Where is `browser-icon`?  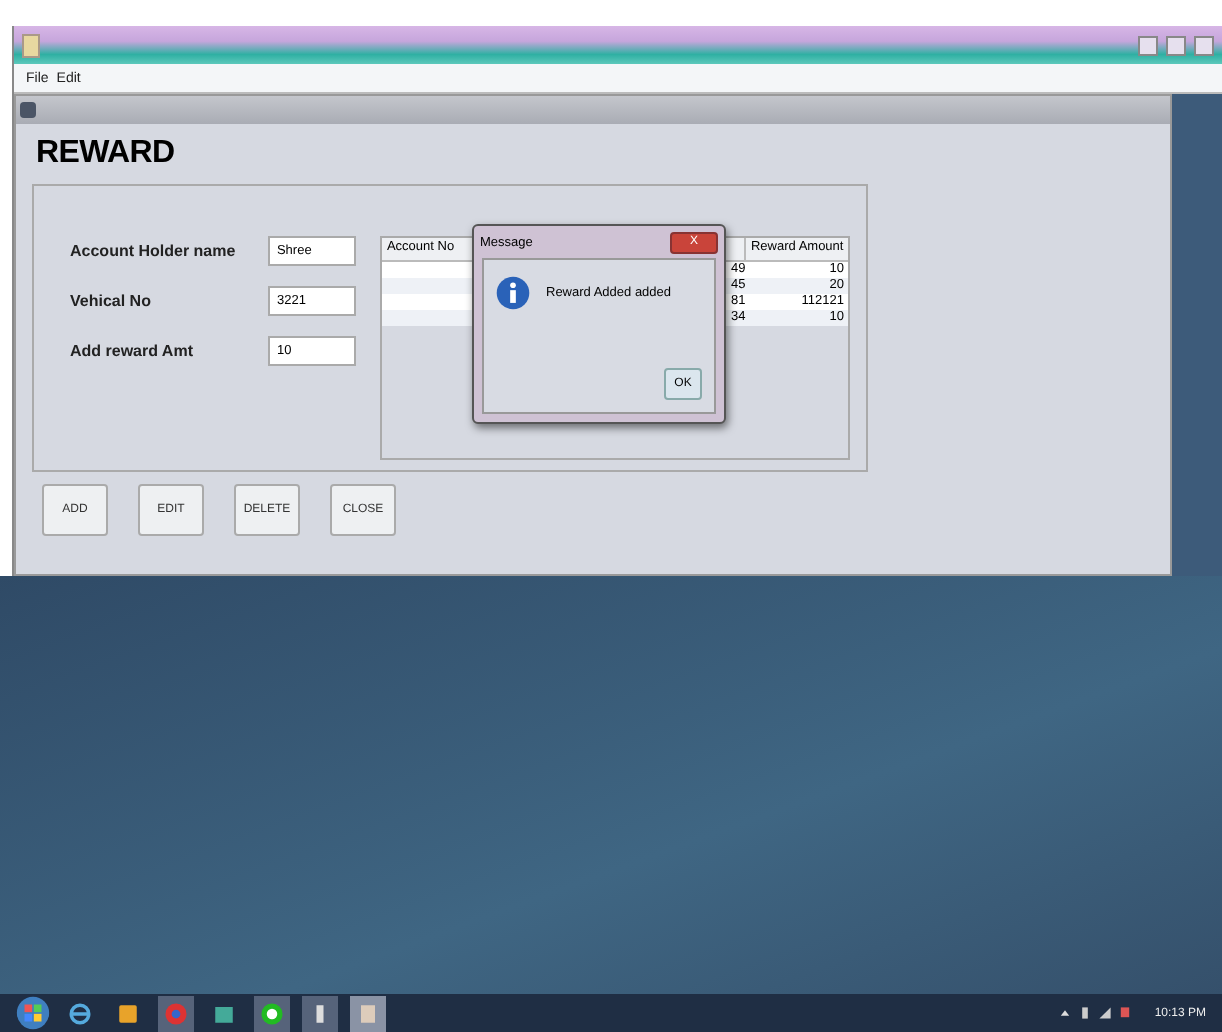
browser-icon is located at coordinates (176, 1013).